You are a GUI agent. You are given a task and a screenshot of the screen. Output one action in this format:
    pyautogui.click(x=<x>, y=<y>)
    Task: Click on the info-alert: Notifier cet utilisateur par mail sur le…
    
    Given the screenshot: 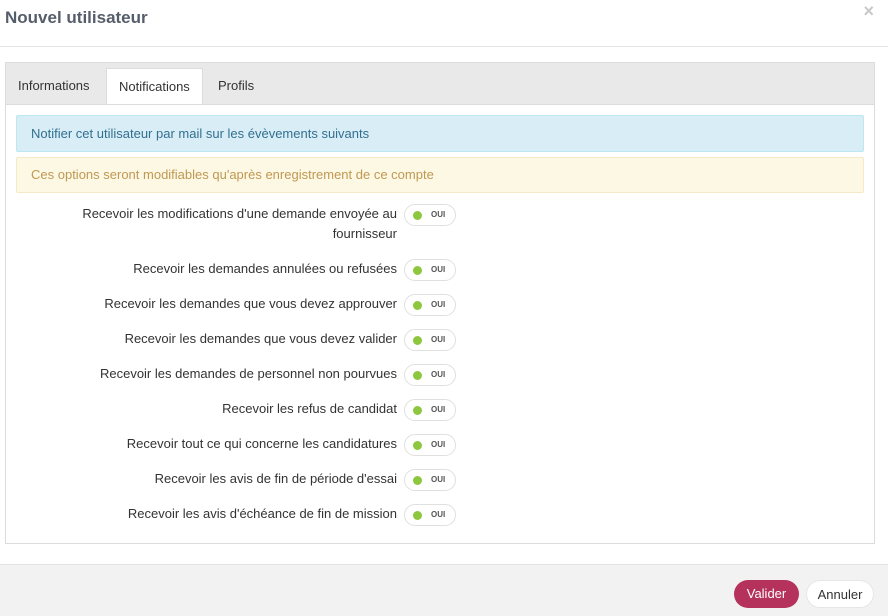 What is the action you would take?
    pyautogui.click(x=440, y=133)
    